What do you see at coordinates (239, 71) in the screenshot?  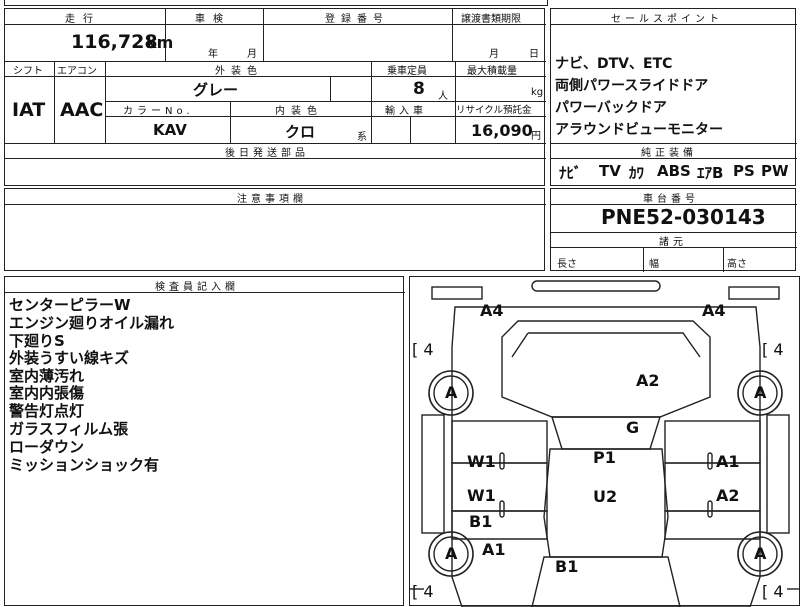 I see `header-exterior-color: 外装色` at bounding box center [239, 71].